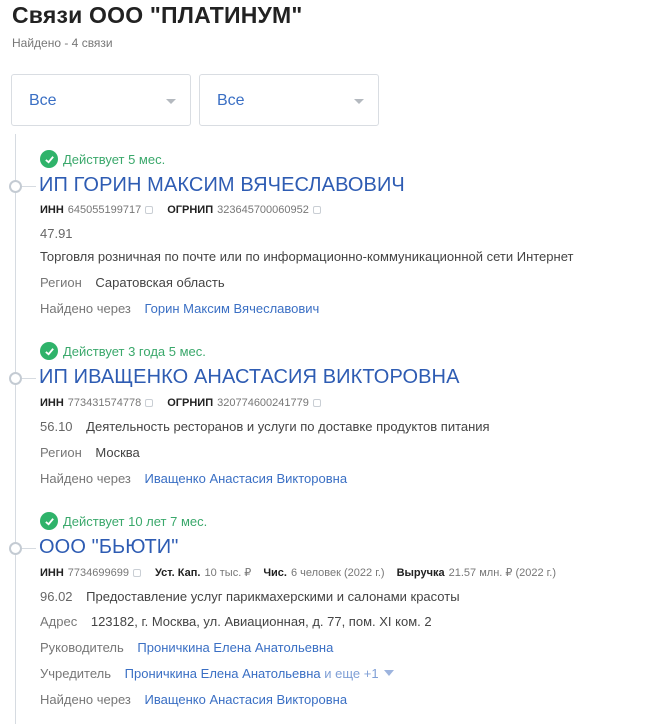 The width and height of the screenshot is (647, 724). What do you see at coordinates (275, 572) in the screenshot?
I see `staff-label: Чис.` at bounding box center [275, 572].